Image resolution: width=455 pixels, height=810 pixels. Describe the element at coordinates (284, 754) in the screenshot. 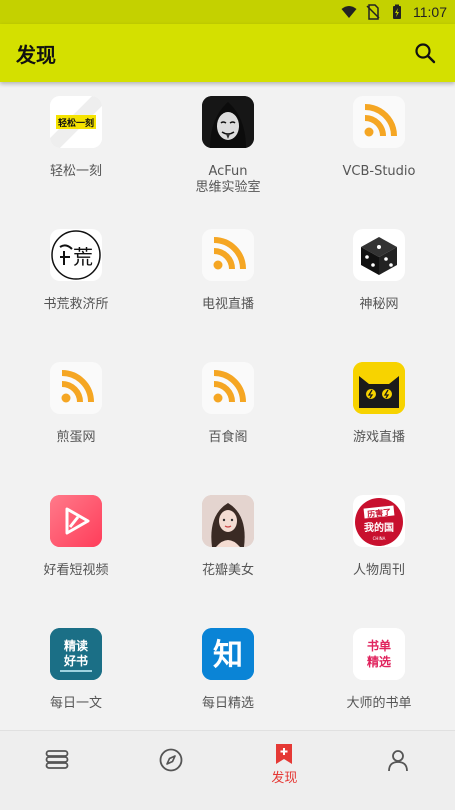

I see `bookmark-plus-icon` at that location.